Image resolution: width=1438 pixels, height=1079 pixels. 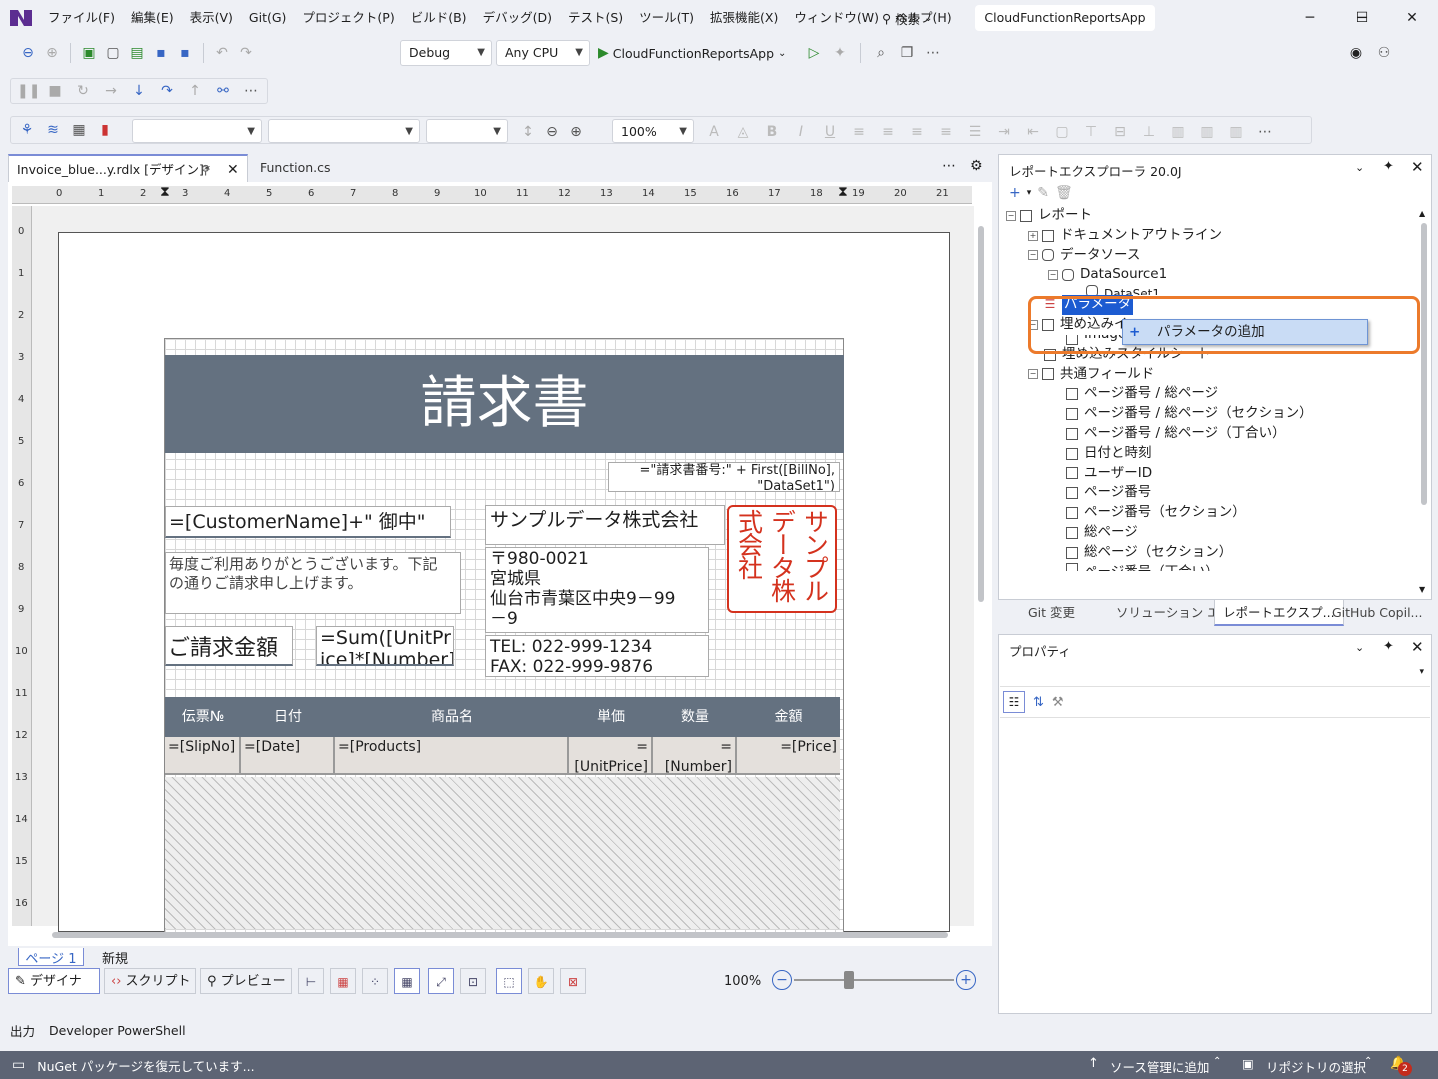 I want to click on search-button: ⚲ 検索 ⌄, so click(x=907, y=18).